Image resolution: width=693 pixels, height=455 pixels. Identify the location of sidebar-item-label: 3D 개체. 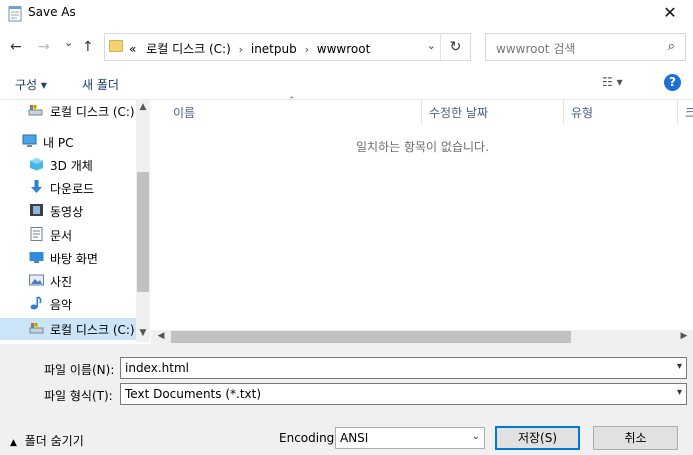
(71, 166).